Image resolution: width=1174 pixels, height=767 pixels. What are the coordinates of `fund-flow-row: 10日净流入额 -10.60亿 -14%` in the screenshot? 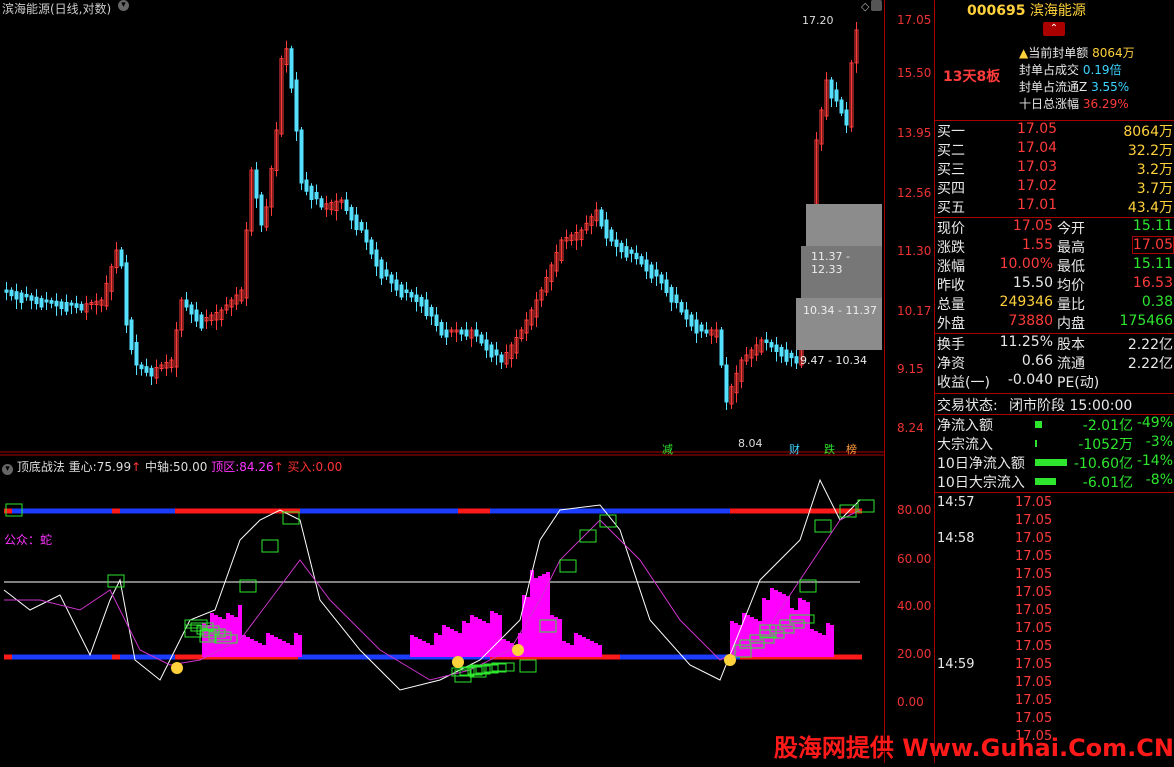 It's located at (1054, 462).